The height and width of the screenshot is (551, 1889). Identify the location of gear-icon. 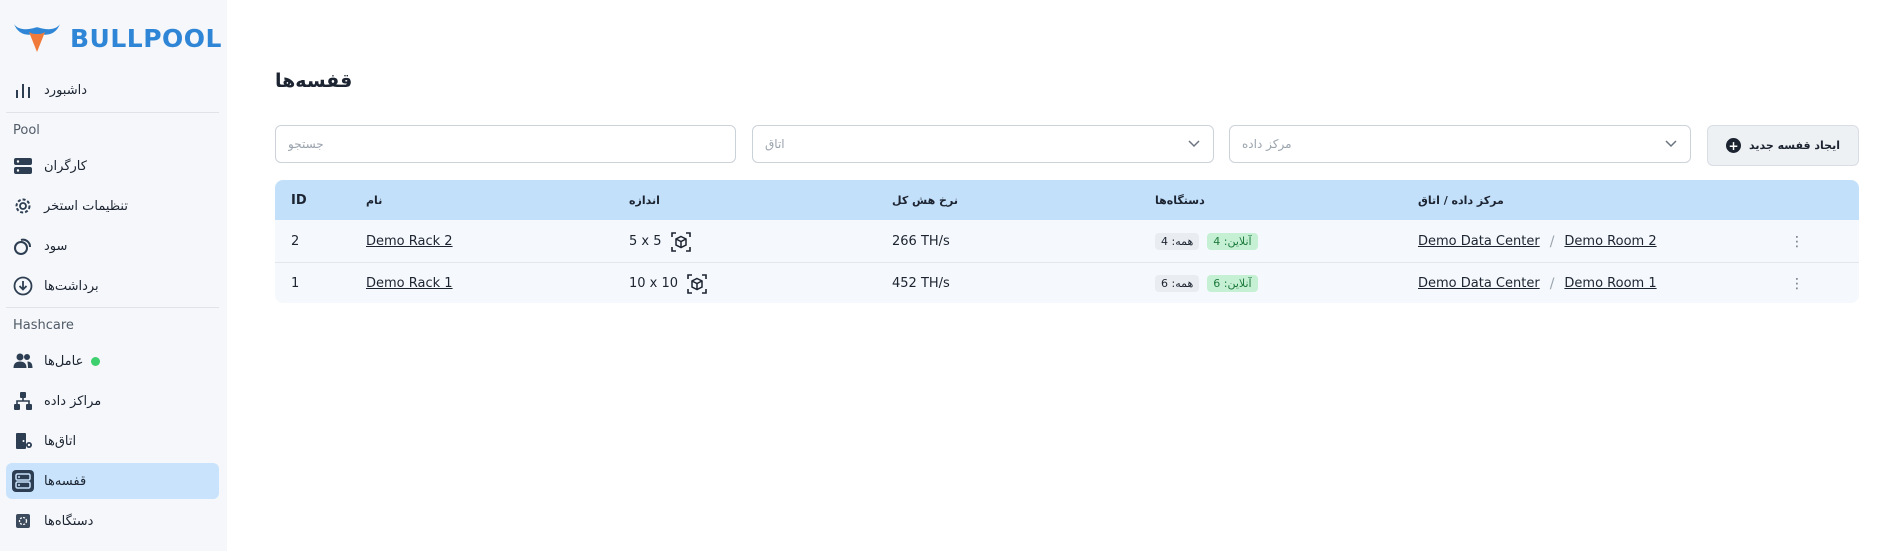
(23, 206).